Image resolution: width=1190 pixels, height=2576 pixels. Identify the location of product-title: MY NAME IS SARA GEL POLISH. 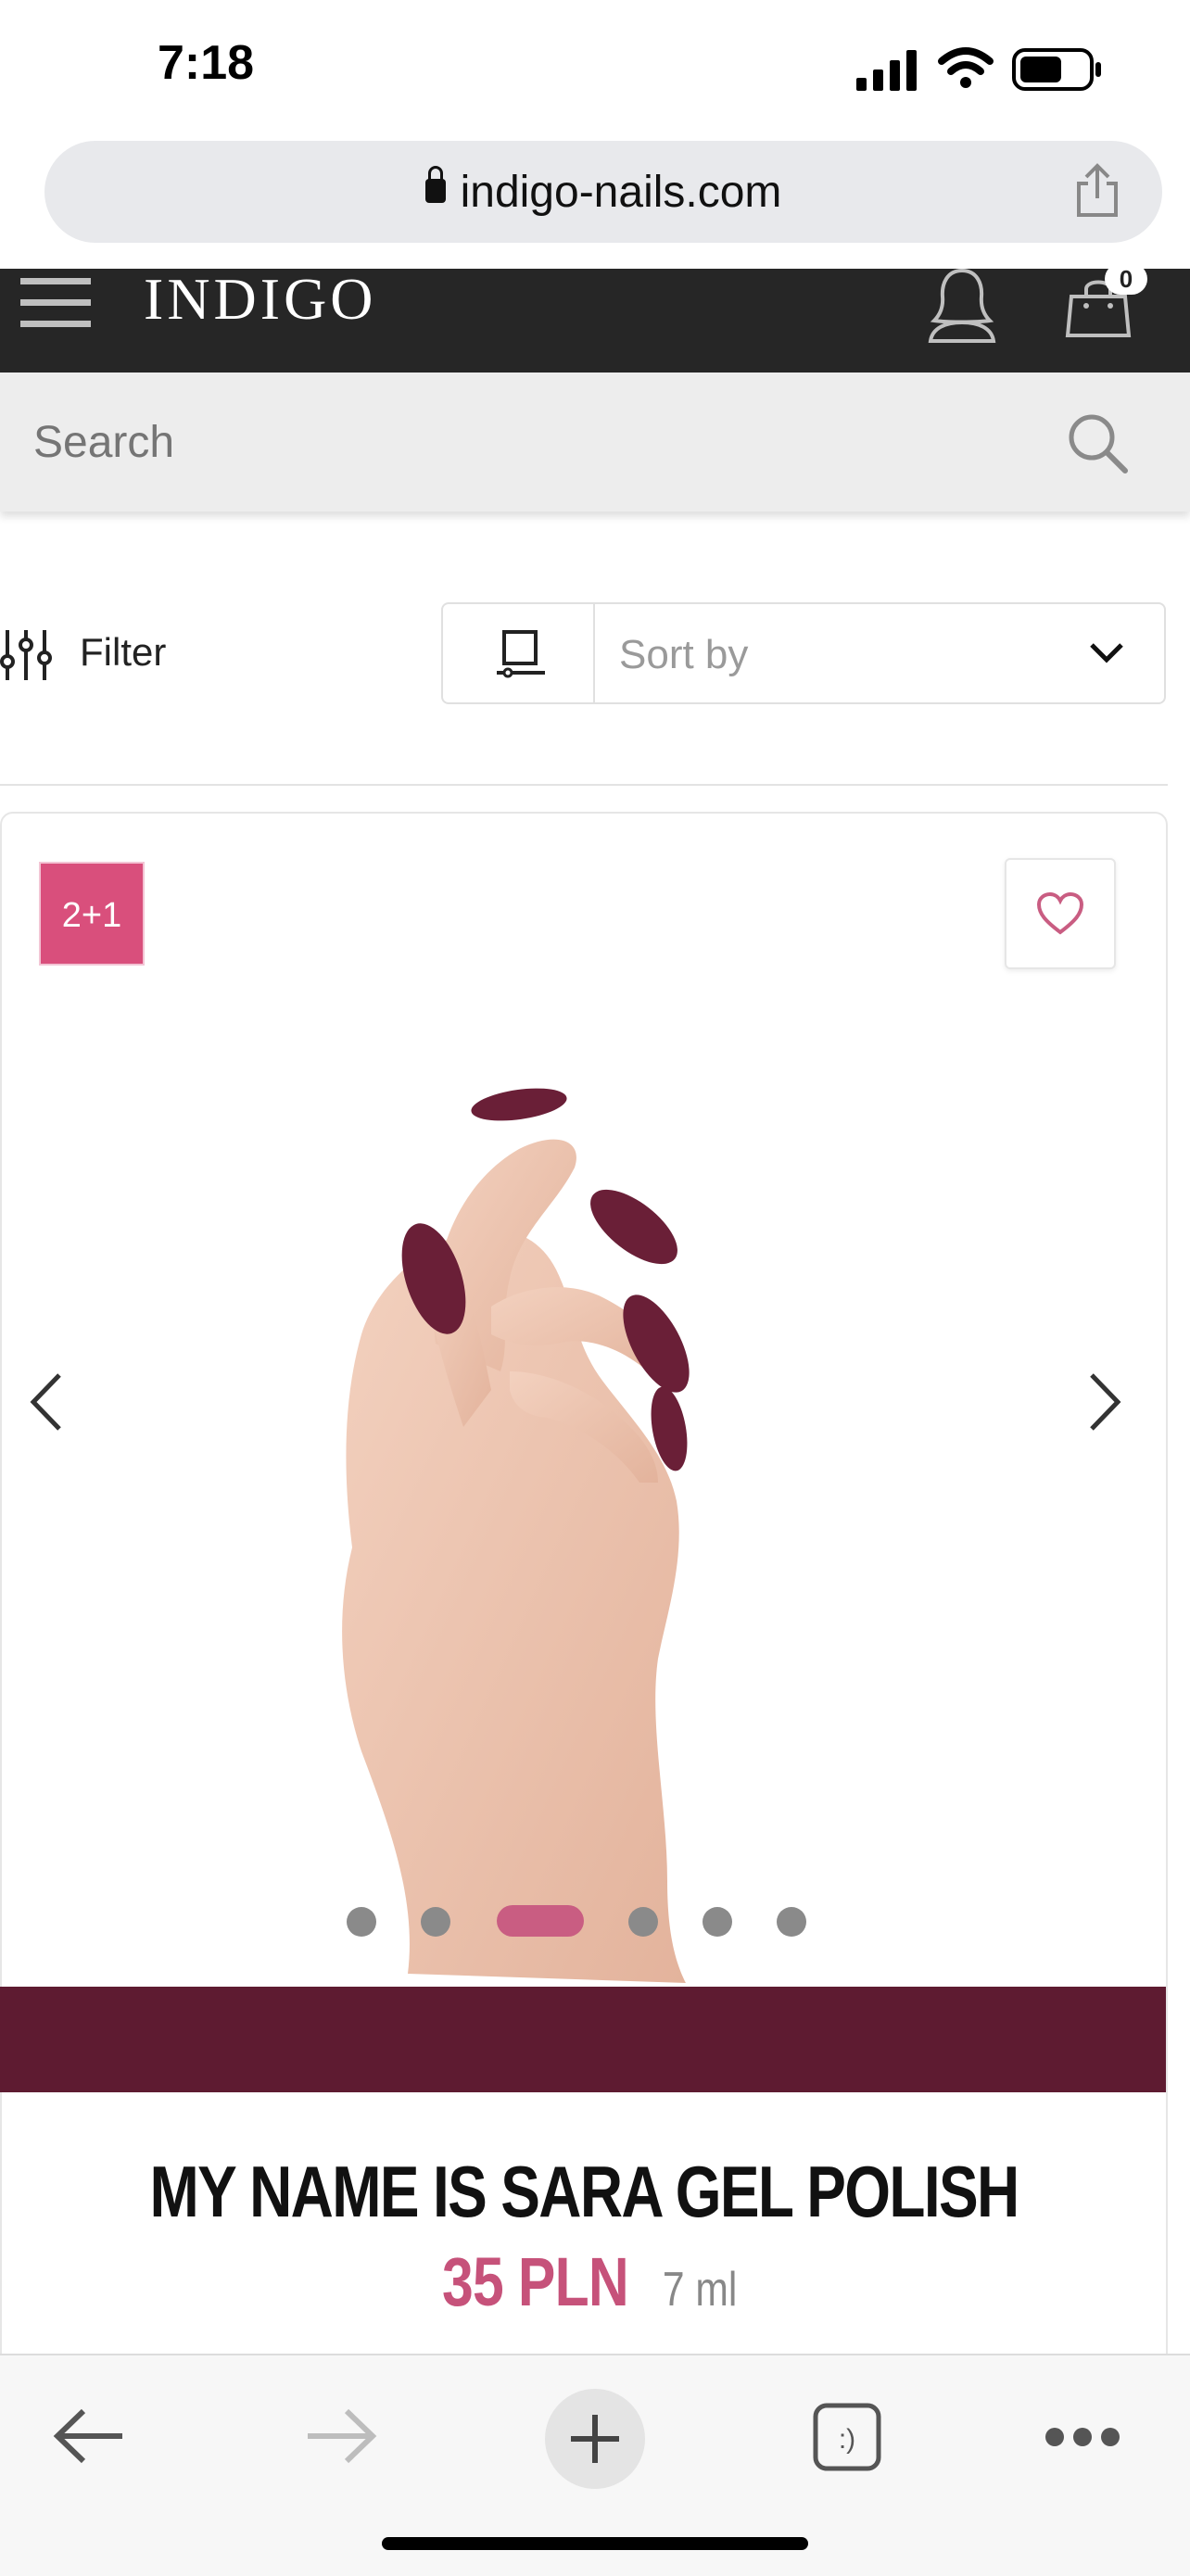
(583, 2192).